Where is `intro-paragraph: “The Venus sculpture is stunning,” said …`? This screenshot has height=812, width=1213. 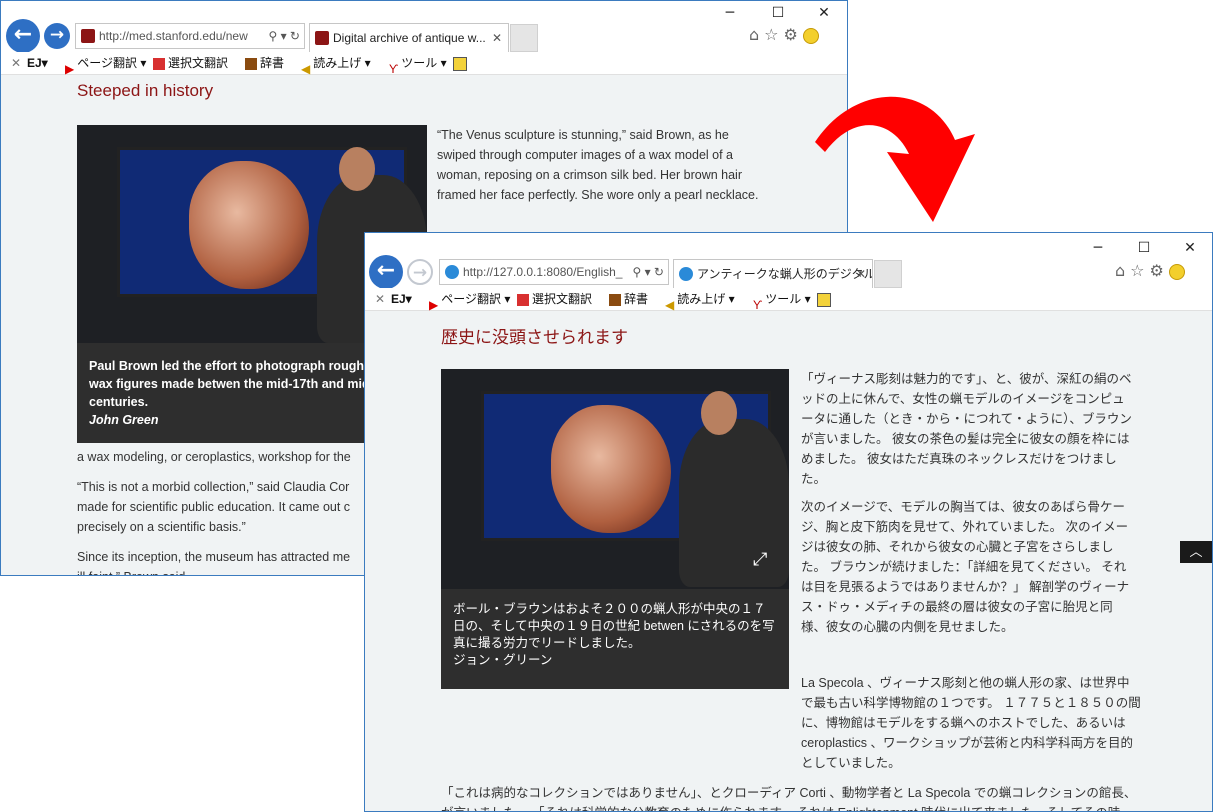 intro-paragraph: “The Venus sculpture is stunning,” said … is located at coordinates (598, 165).